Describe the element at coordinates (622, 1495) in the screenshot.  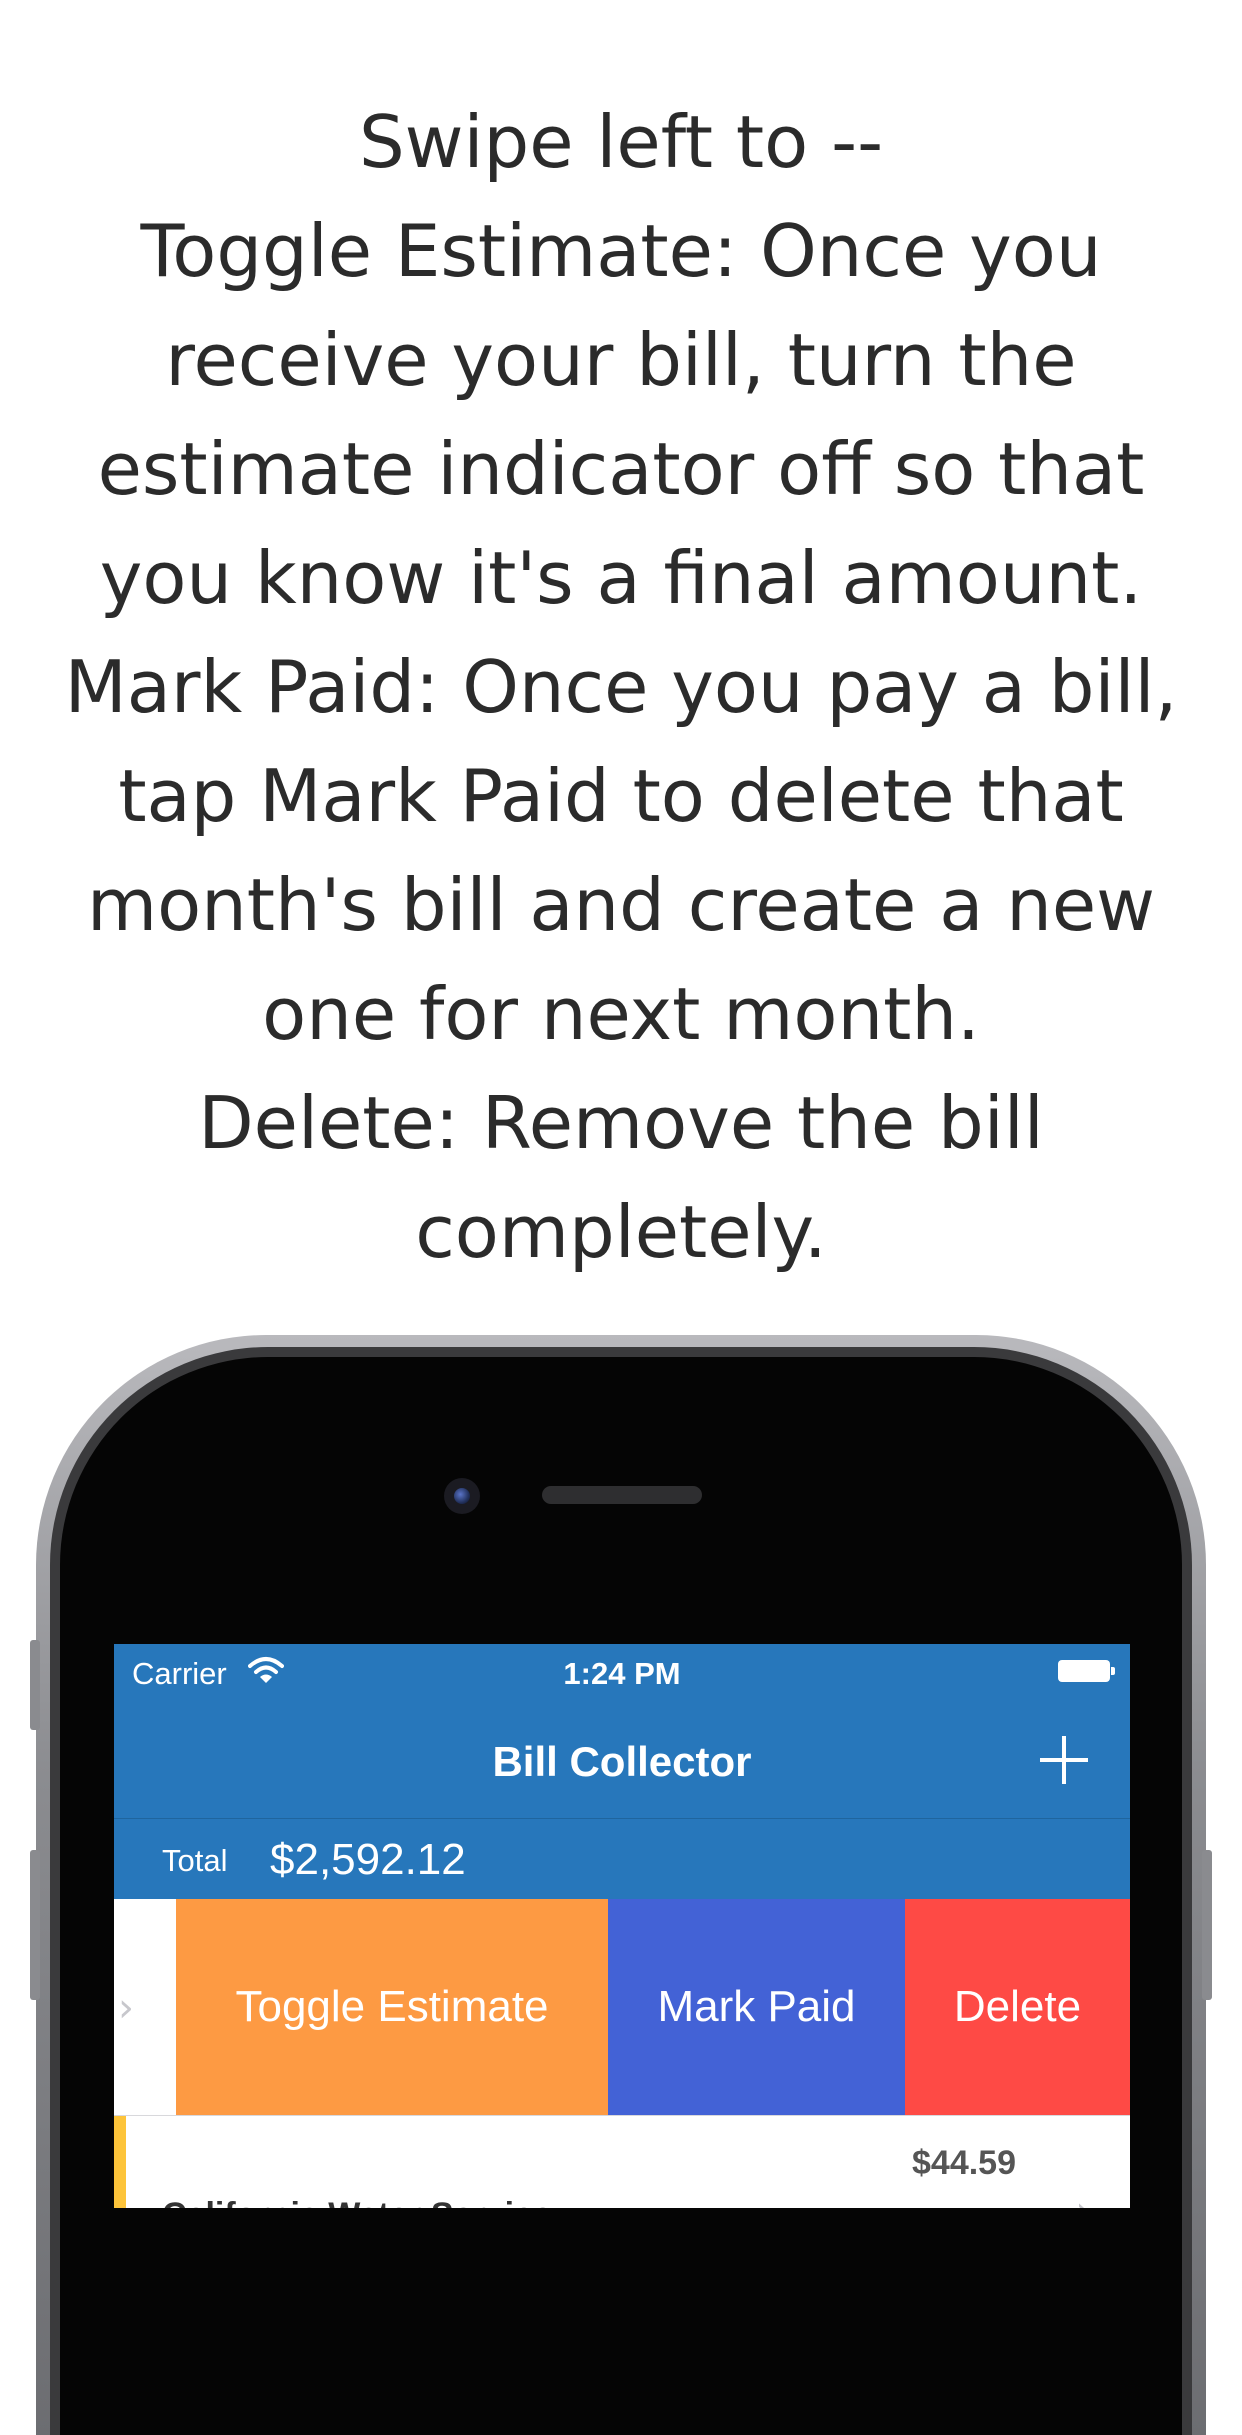
I see `earpiece-speaker` at that location.